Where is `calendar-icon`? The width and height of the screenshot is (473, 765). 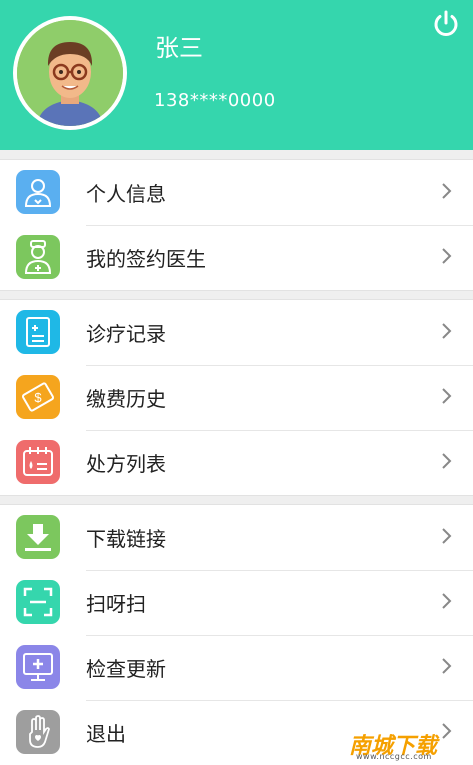
calendar-icon is located at coordinates (38, 462).